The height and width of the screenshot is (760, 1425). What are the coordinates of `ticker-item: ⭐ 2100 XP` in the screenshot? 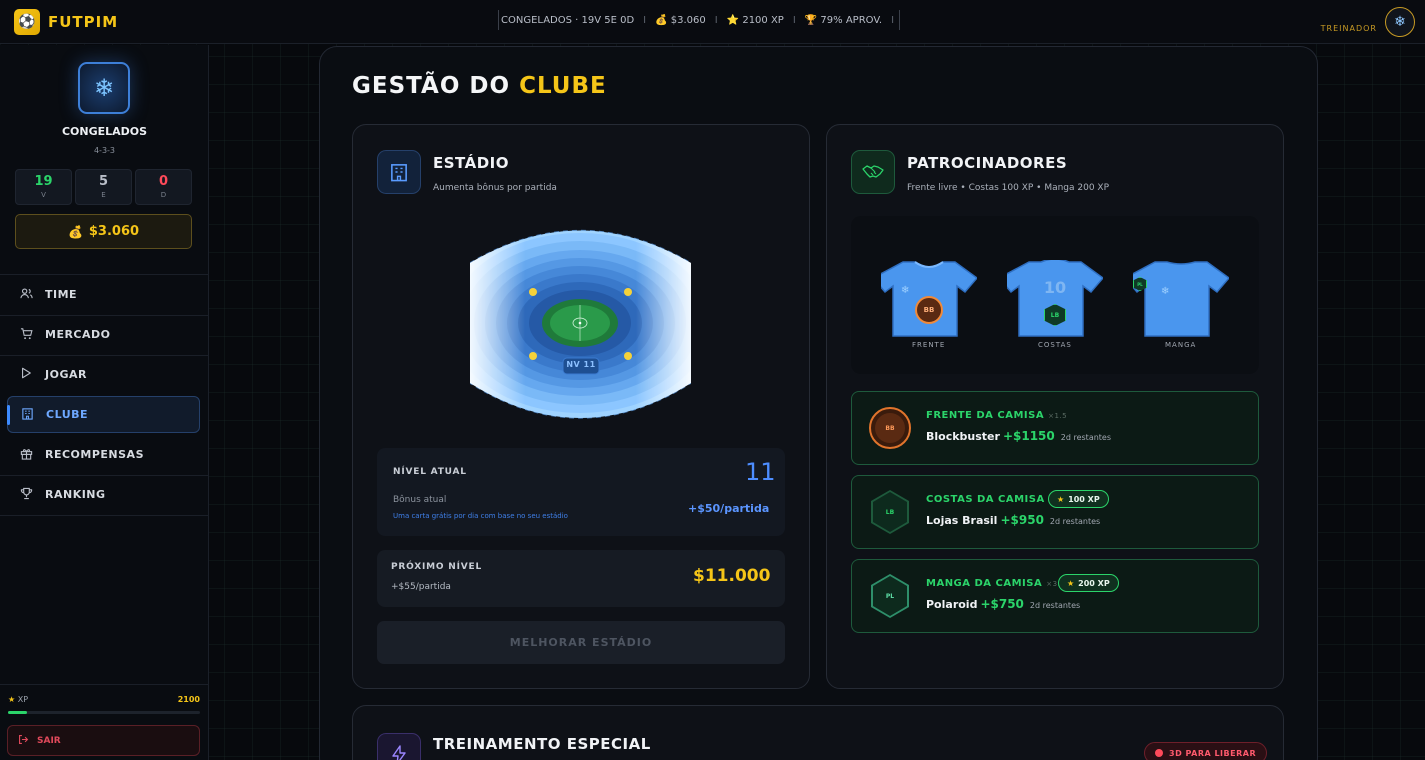 It's located at (755, 20).